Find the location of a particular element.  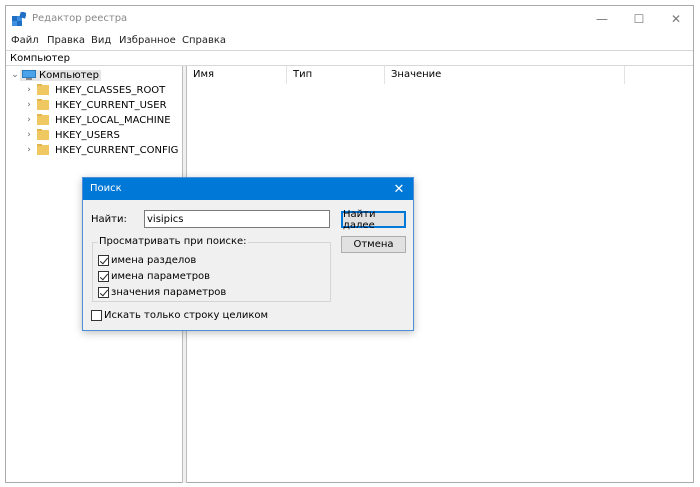

dialog-close-icon: ✕ is located at coordinates (399, 189).